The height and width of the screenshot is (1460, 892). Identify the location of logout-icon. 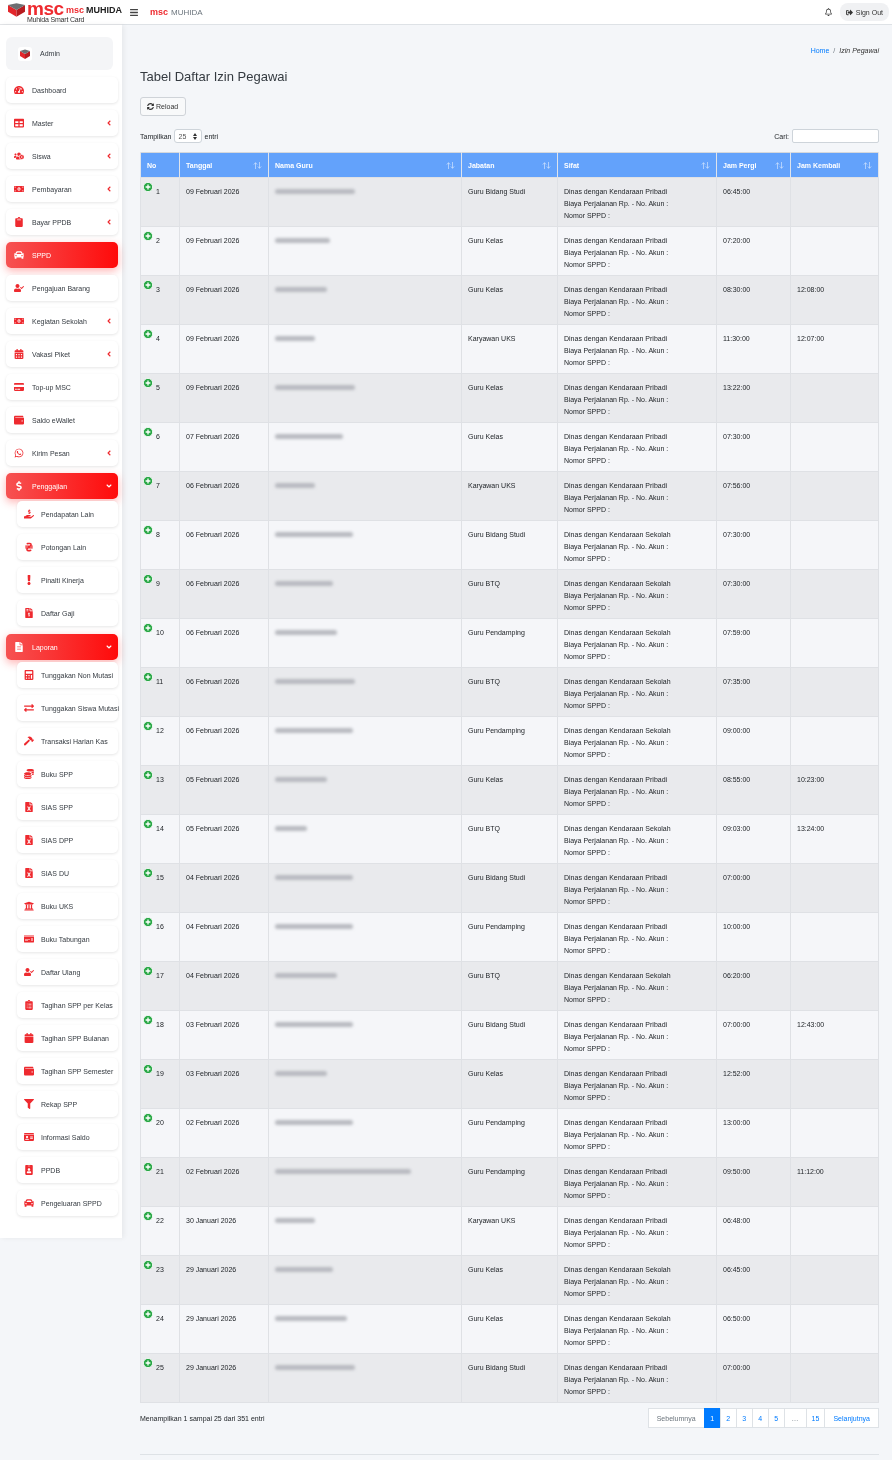
(849, 12).